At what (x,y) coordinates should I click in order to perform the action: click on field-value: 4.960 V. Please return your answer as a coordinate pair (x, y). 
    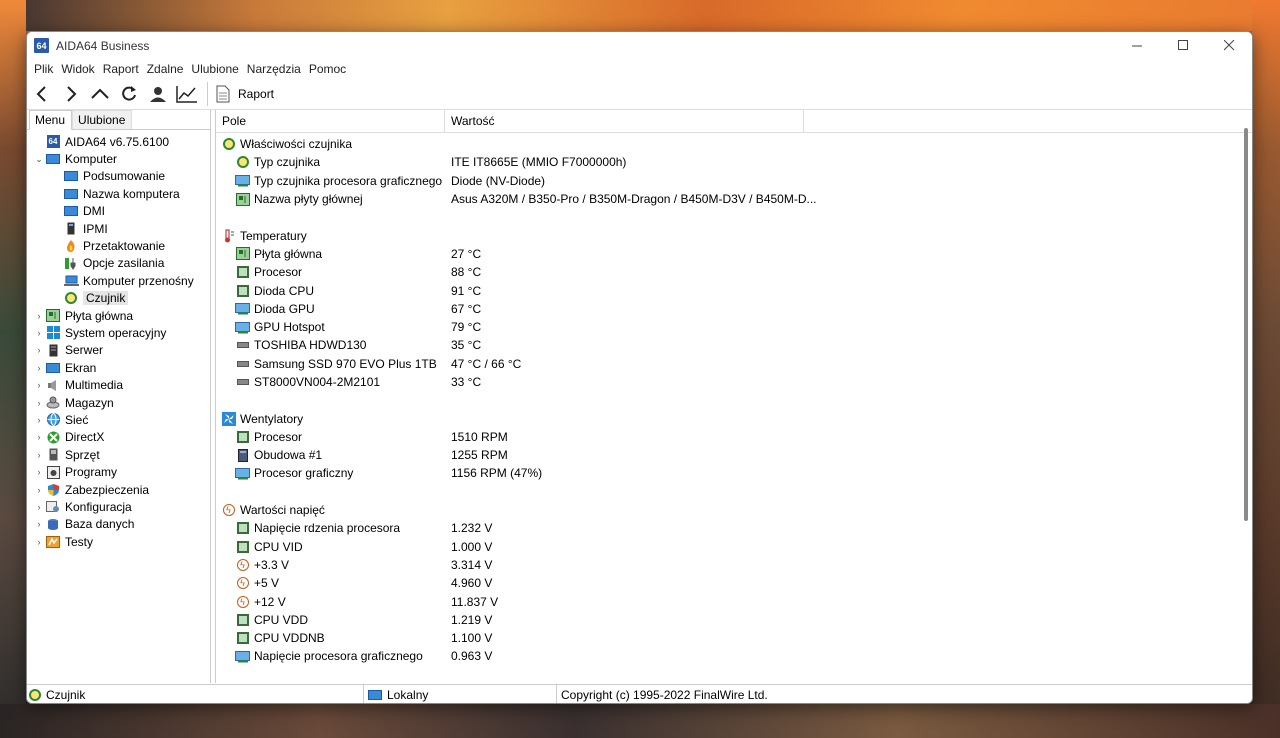
    Looking at the image, I should click on (472, 583).